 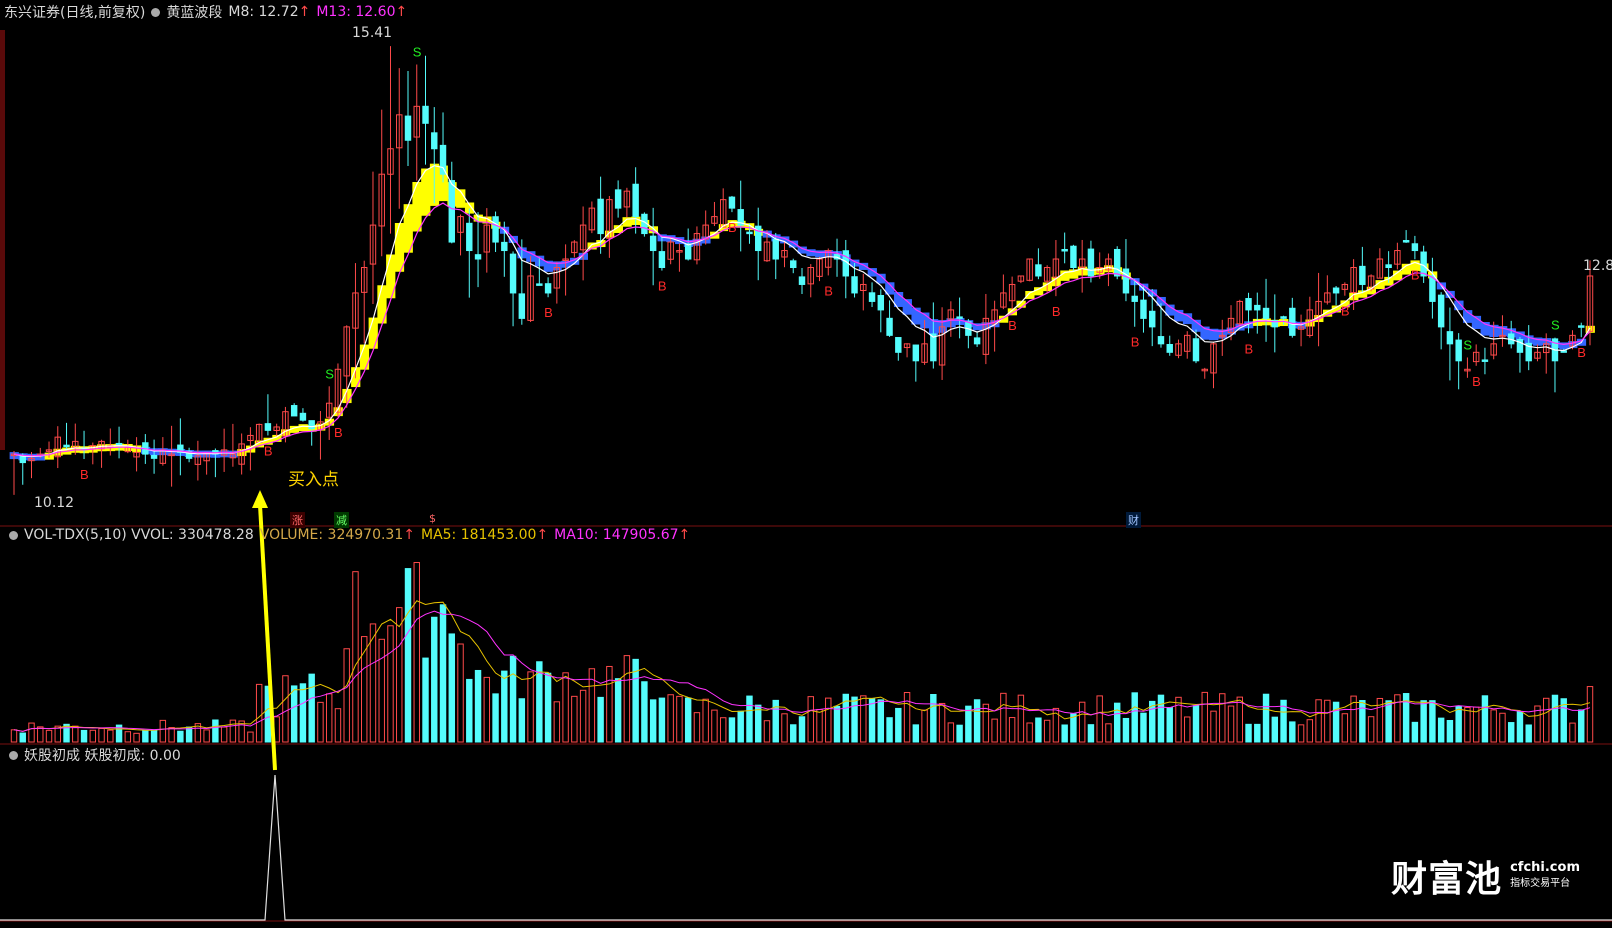 What do you see at coordinates (156, 12) in the screenshot?
I see `indicator-toggle-icon` at bounding box center [156, 12].